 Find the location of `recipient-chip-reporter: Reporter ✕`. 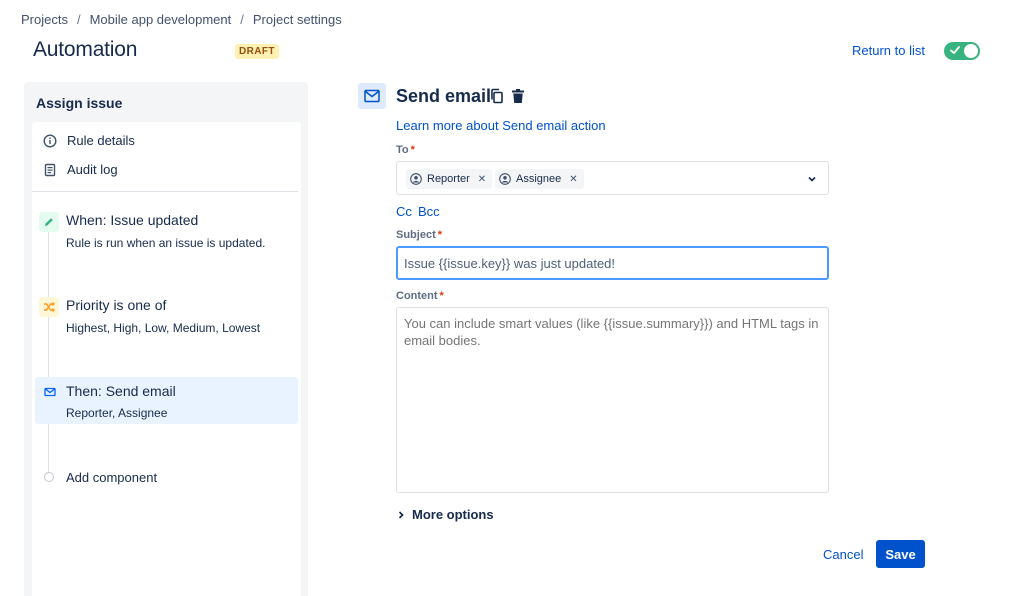

recipient-chip-reporter: Reporter ✕ is located at coordinates (449, 179).